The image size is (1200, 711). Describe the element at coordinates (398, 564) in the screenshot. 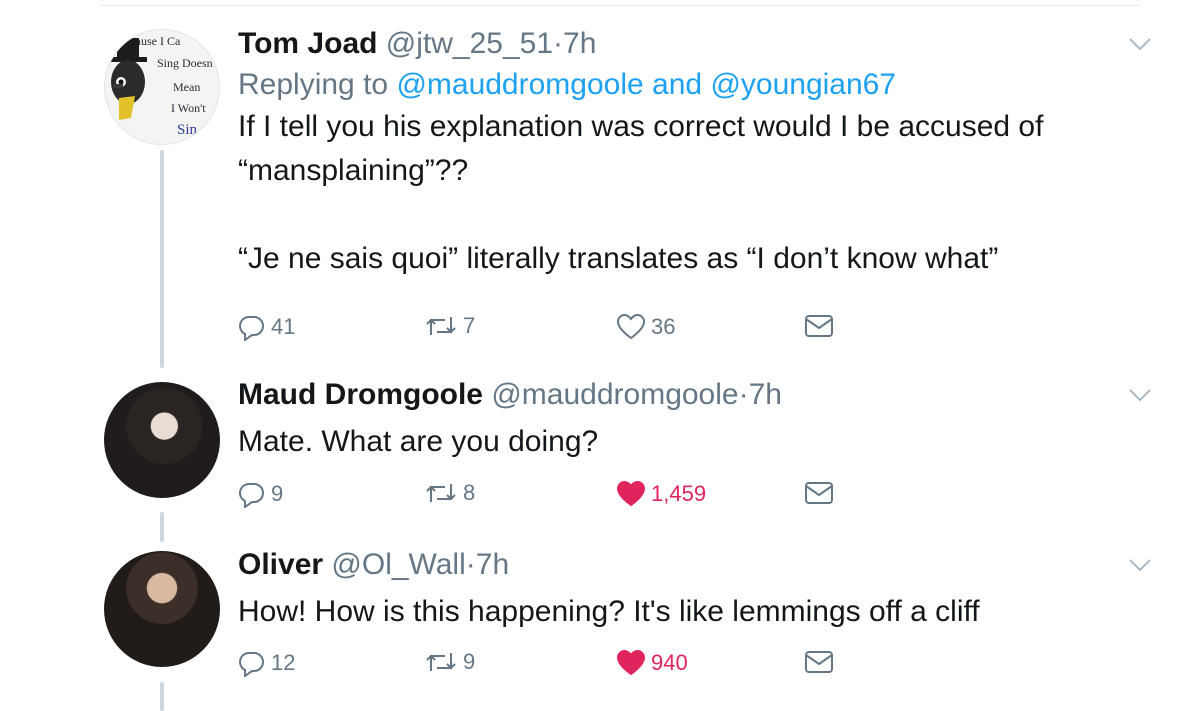

I see `username: @Ol_Wall` at that location.